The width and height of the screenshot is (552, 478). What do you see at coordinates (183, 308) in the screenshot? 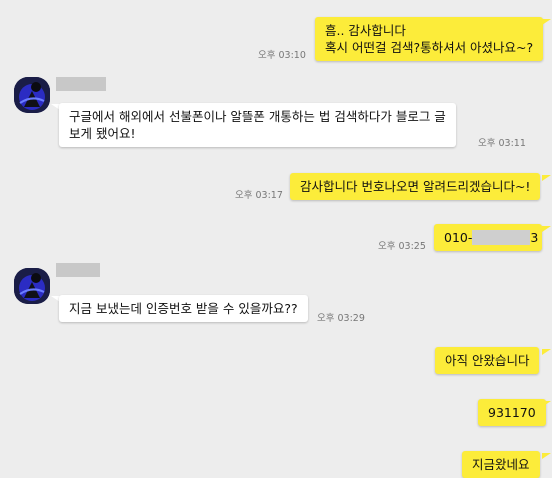
I see `message-bubble: 지금 보냈는데 인증번호 받을 수 있을까요??` at bounding box center [183, 308].